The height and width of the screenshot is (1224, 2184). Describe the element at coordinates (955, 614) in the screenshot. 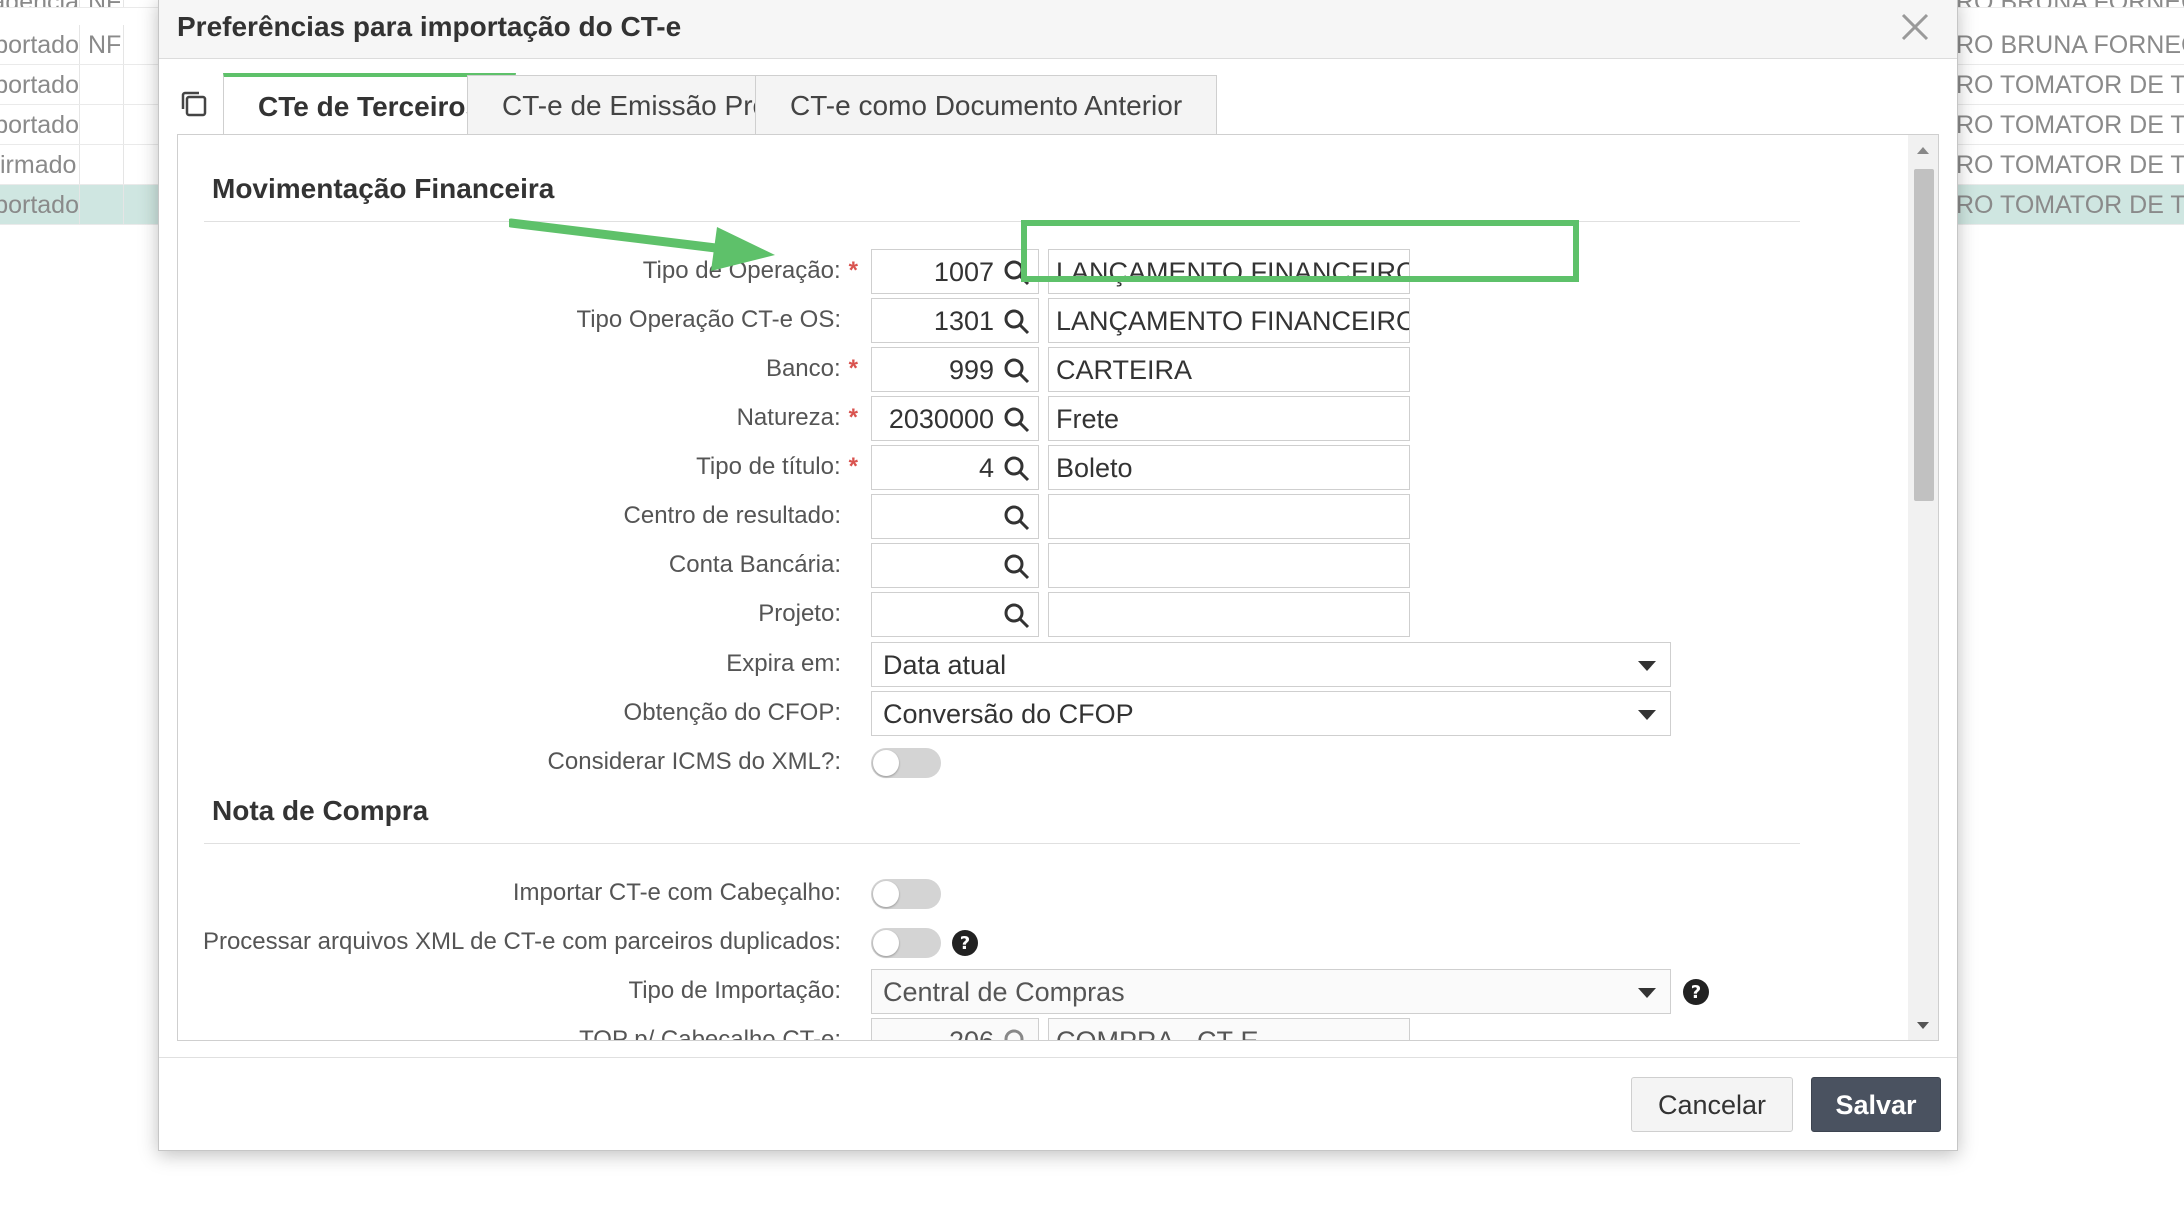

I see `projeto-code-input` at that location.